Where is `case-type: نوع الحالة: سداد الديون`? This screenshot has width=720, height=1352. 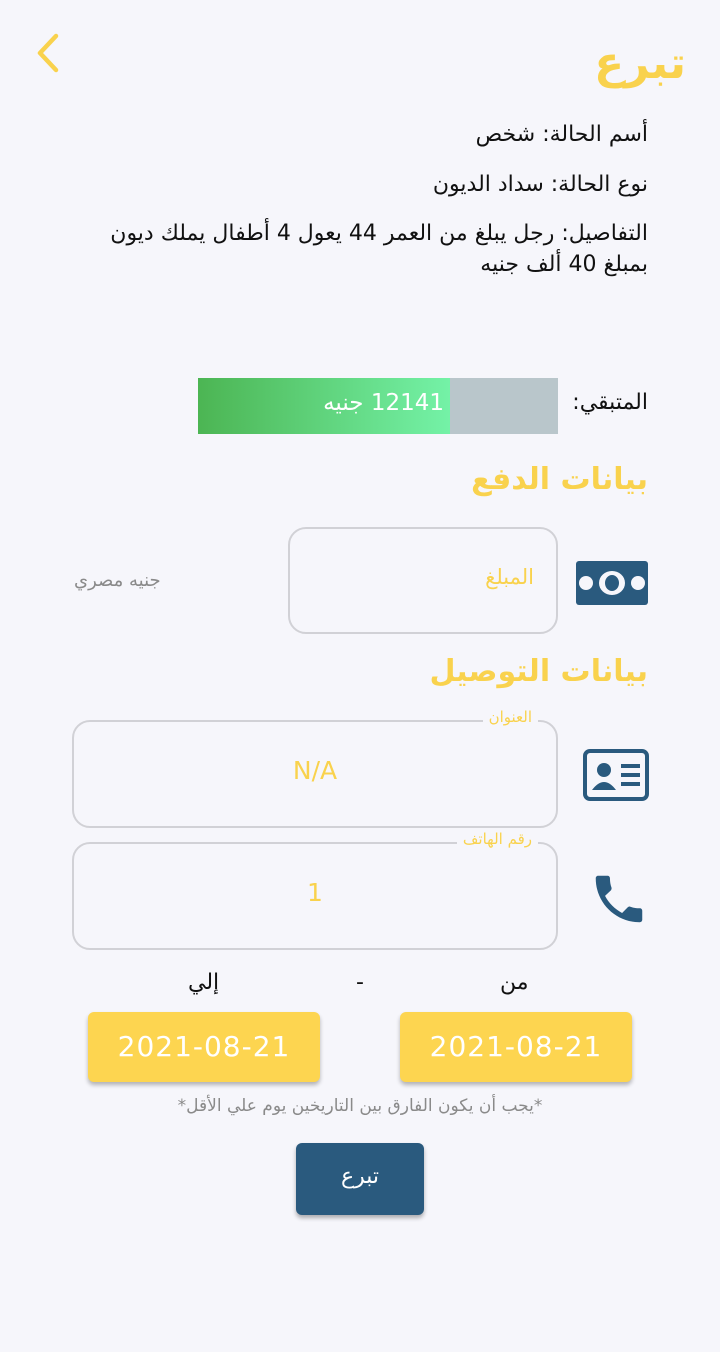
case-type: نوع الحالة: سداد الديون is located at coordinates (540, 184).